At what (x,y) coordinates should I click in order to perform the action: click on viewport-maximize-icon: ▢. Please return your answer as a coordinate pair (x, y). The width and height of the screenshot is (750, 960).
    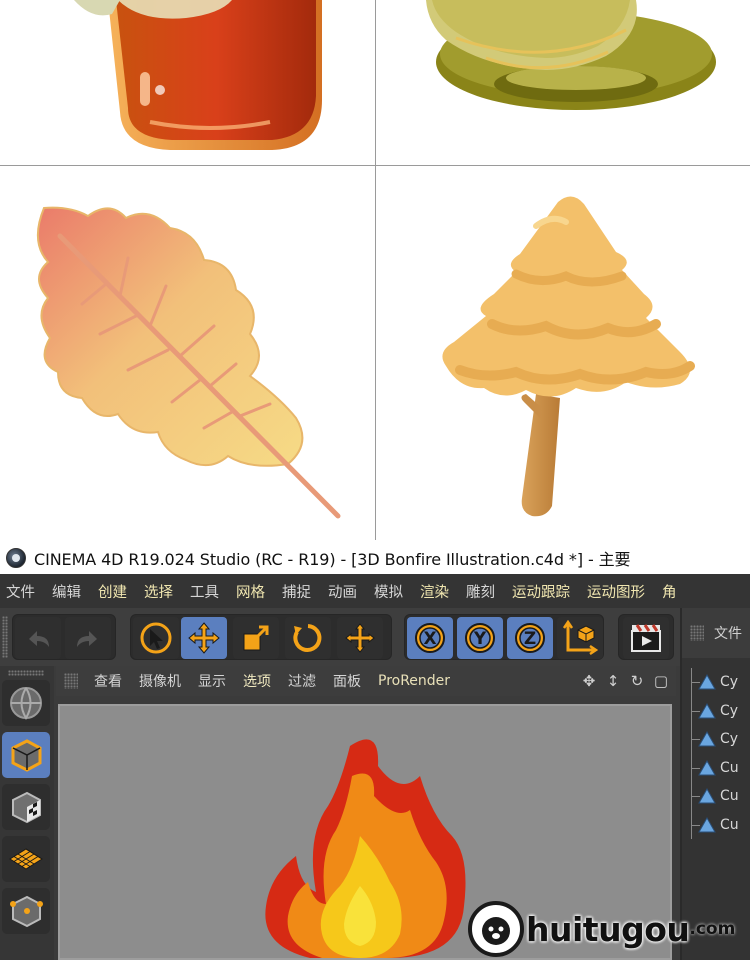
    Looking at the image, I should click on (661, 681).